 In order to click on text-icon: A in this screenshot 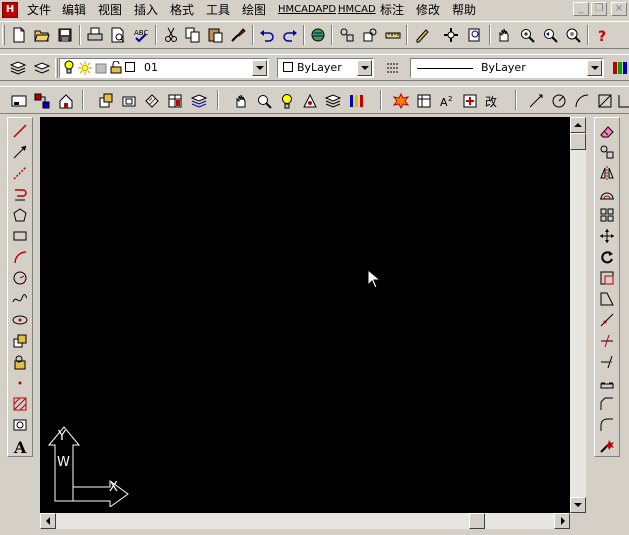, I will do `click(20, 446)`.